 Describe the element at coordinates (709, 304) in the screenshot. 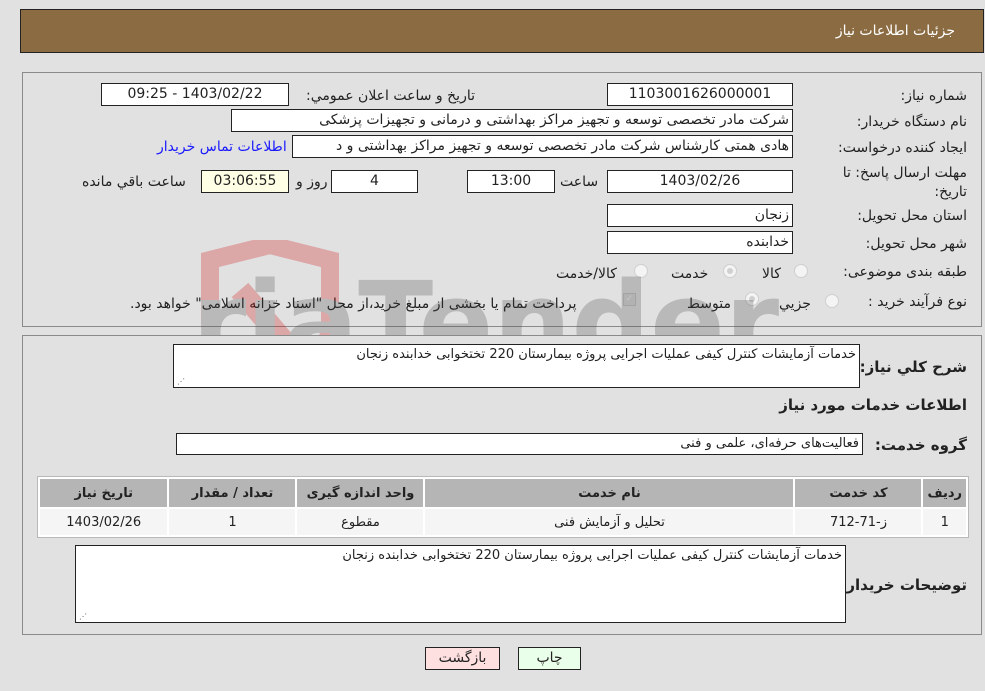

I see `process-option-medium: متوسط` at that location.